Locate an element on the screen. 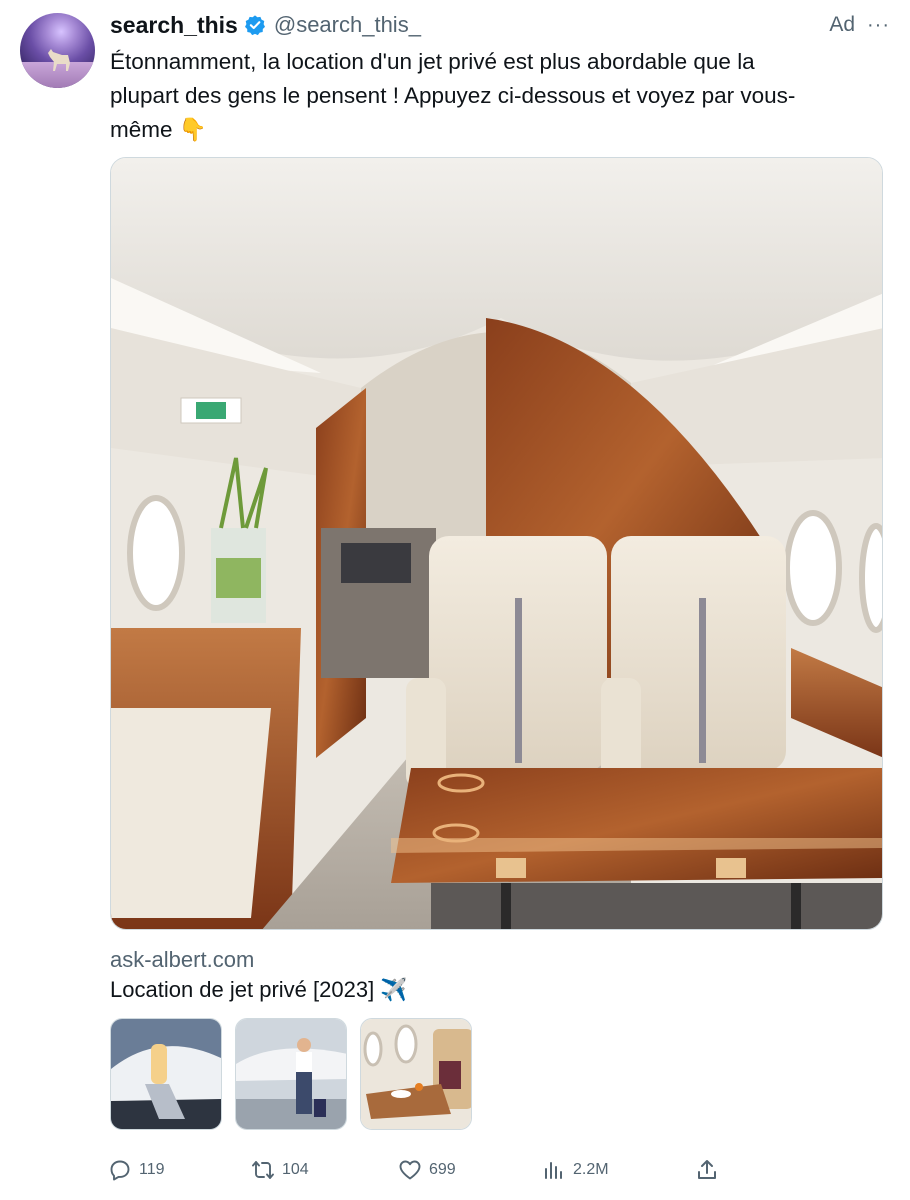  thumbnail-jet-interior is located at coordinates (416, 1074).